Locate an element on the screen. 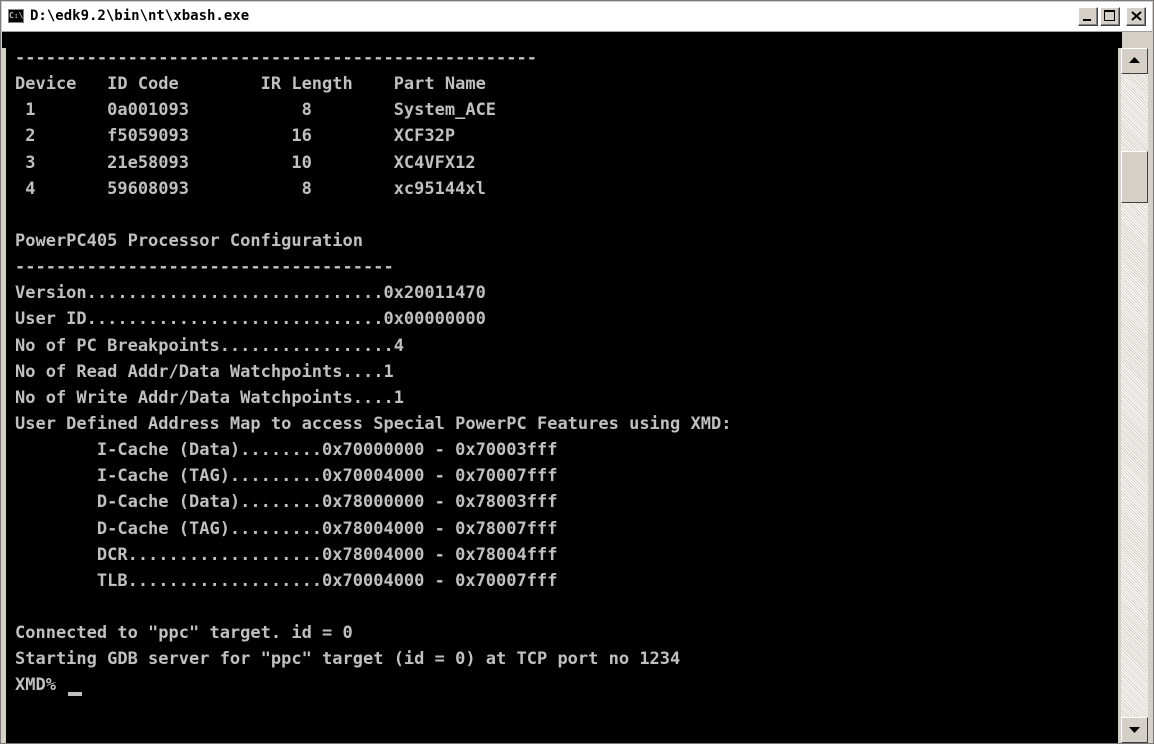  minimize-button is located at coordinates (1088, 16).